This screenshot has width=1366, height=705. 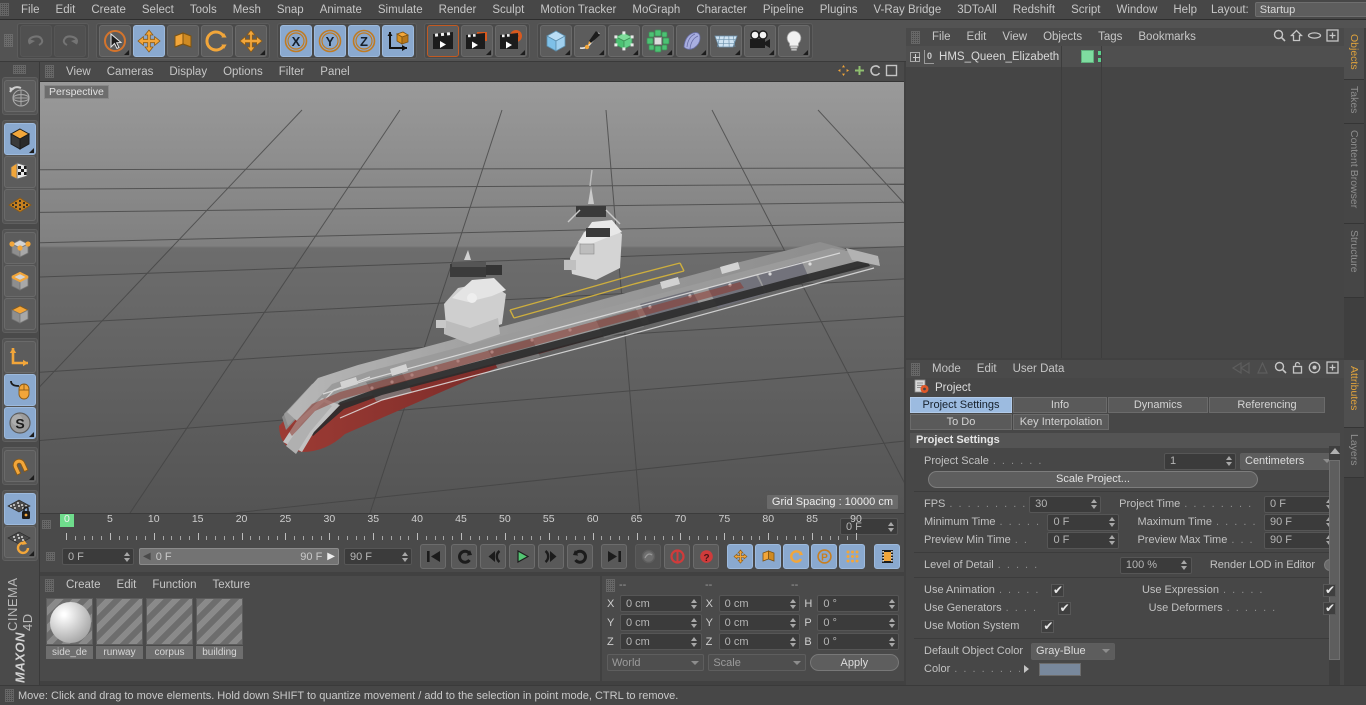 What do you see at coordinates (1048, 626) in the screenshot?
I see `use-motion-checkbox` at bounding box center [1048, 626].